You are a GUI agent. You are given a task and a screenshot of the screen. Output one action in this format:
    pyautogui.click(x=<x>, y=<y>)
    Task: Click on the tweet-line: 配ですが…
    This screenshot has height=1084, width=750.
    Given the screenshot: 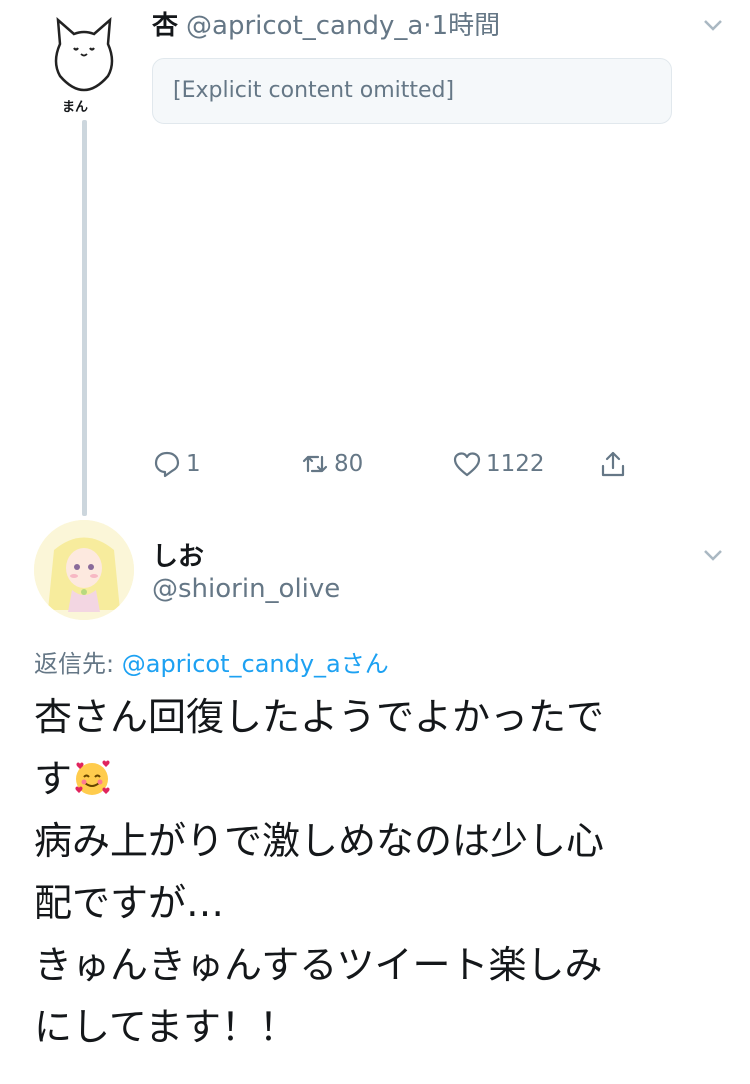 What is the action you would take?
    pyautogui.click(x=129, y=903)
    